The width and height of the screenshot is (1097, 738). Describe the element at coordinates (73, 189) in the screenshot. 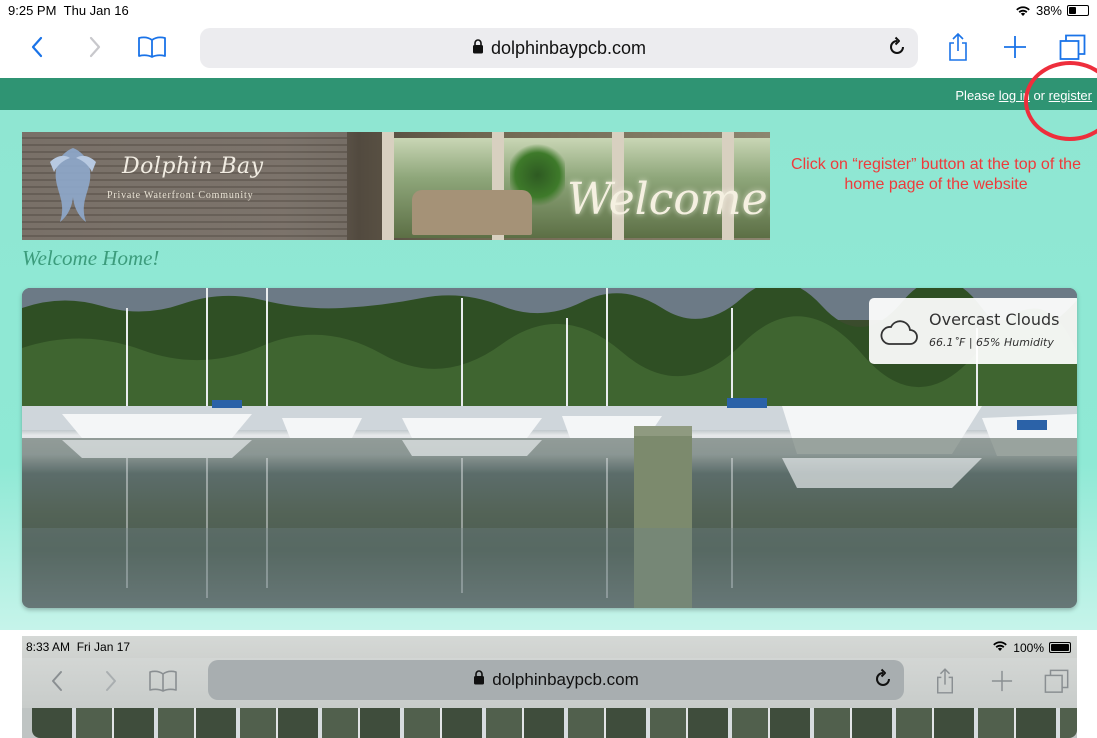

I see `dolphin-logo-icon` at that location.